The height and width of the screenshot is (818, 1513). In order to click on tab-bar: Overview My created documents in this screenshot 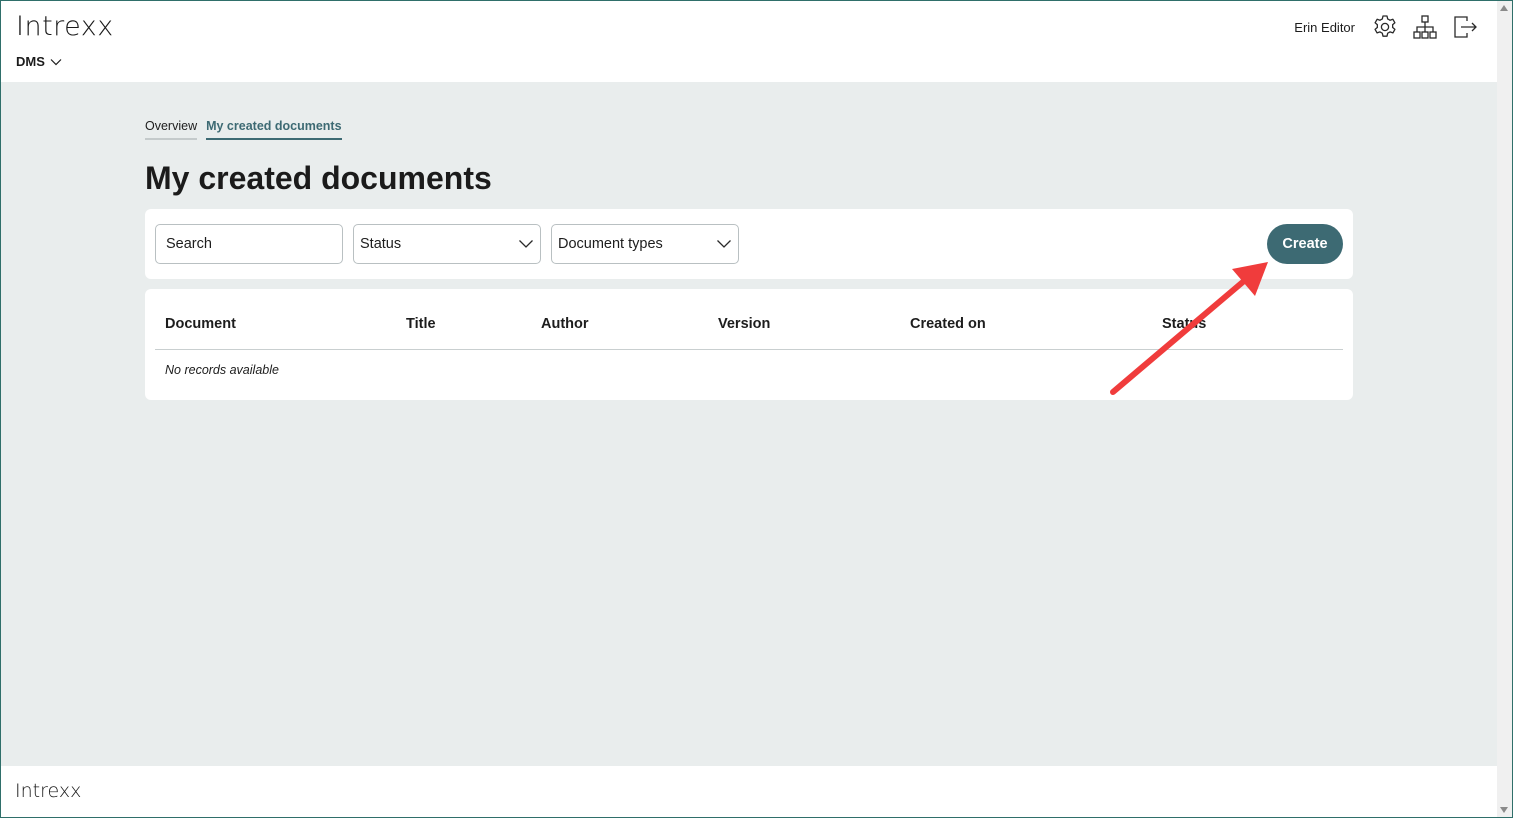, I will do `click(243, 129)`.